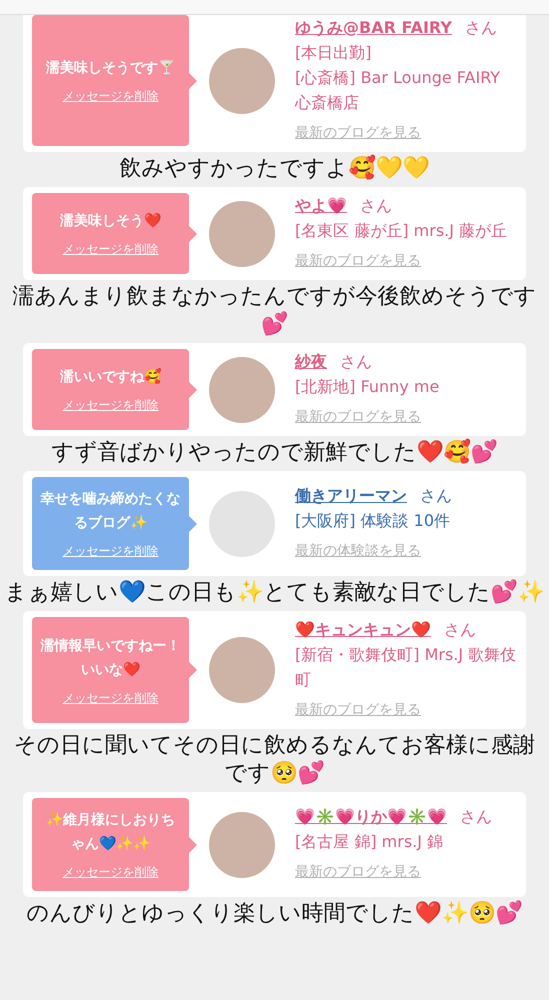  I want to click on caption-text: 飲みやすかったですよ🥰💛💛, so click(274, 169).